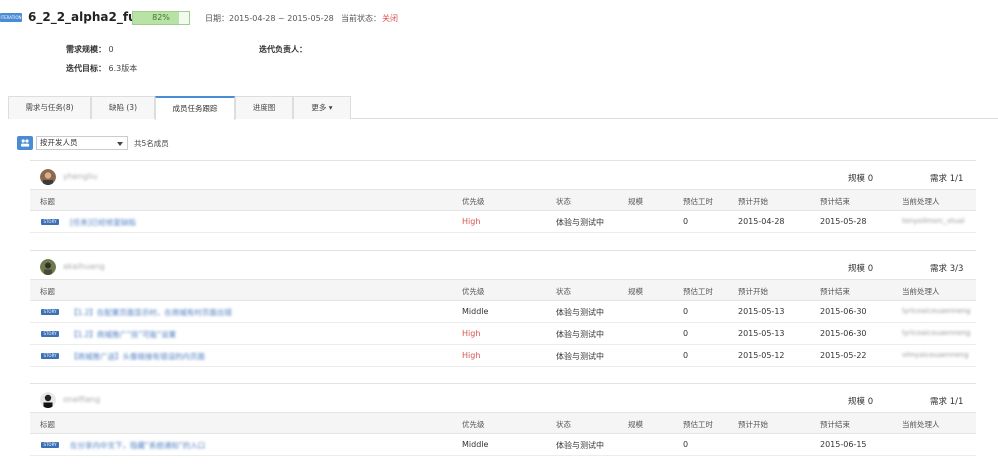 This screenshot has height=467, width=998. Describe the element at coordinates (120, 144) in the screenshot. I see `caret-down-icon` at that location.